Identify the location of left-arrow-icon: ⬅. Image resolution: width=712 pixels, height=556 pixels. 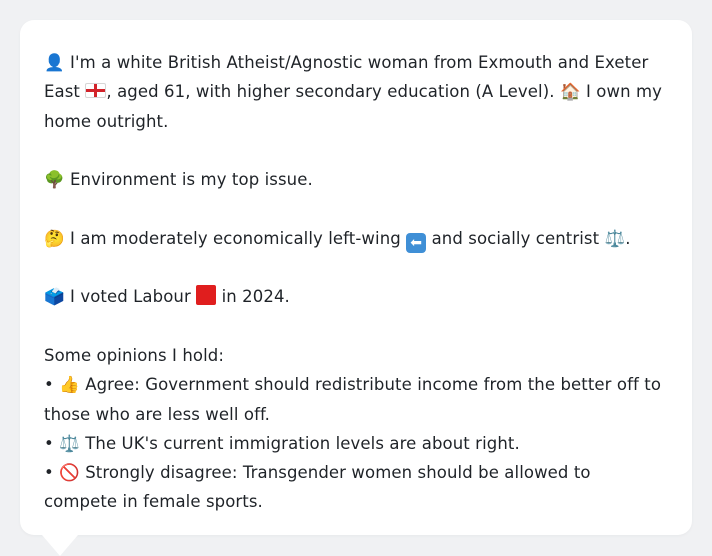
(416, 242).